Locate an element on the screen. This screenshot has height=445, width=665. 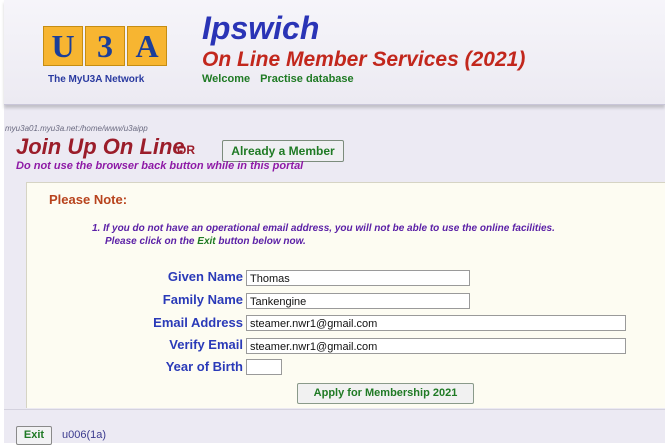
logo-letter-3: 3 is located at coordinates (105, 46).